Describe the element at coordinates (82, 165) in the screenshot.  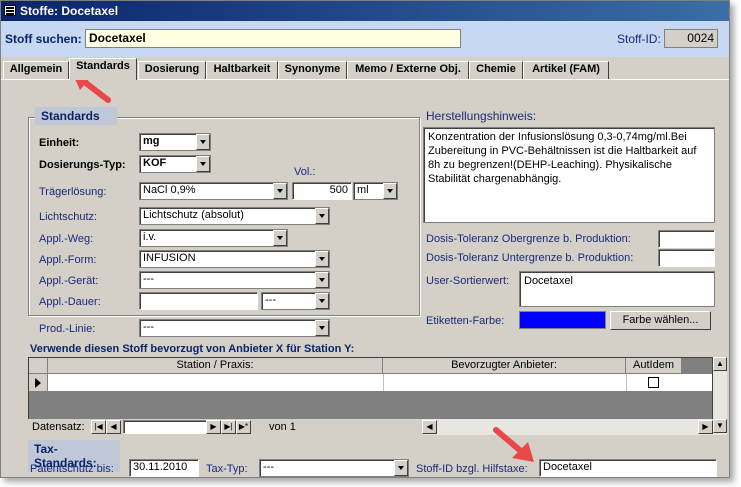
I see `dosierungstyp-label: Dosierungs-Typ:` at that location.